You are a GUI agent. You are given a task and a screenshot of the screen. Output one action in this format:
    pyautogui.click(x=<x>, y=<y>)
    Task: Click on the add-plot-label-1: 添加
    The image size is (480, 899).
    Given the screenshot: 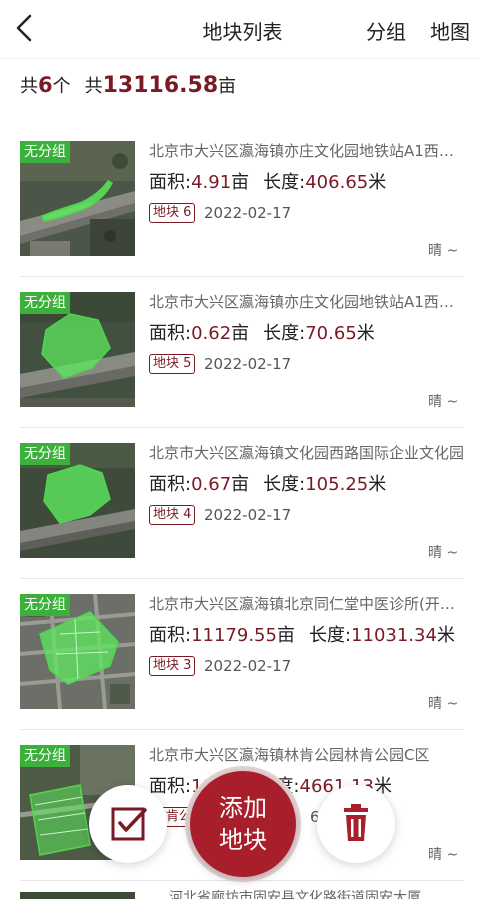 What is the action you would take?
    pyautogui.click(x=243, y=808)
    